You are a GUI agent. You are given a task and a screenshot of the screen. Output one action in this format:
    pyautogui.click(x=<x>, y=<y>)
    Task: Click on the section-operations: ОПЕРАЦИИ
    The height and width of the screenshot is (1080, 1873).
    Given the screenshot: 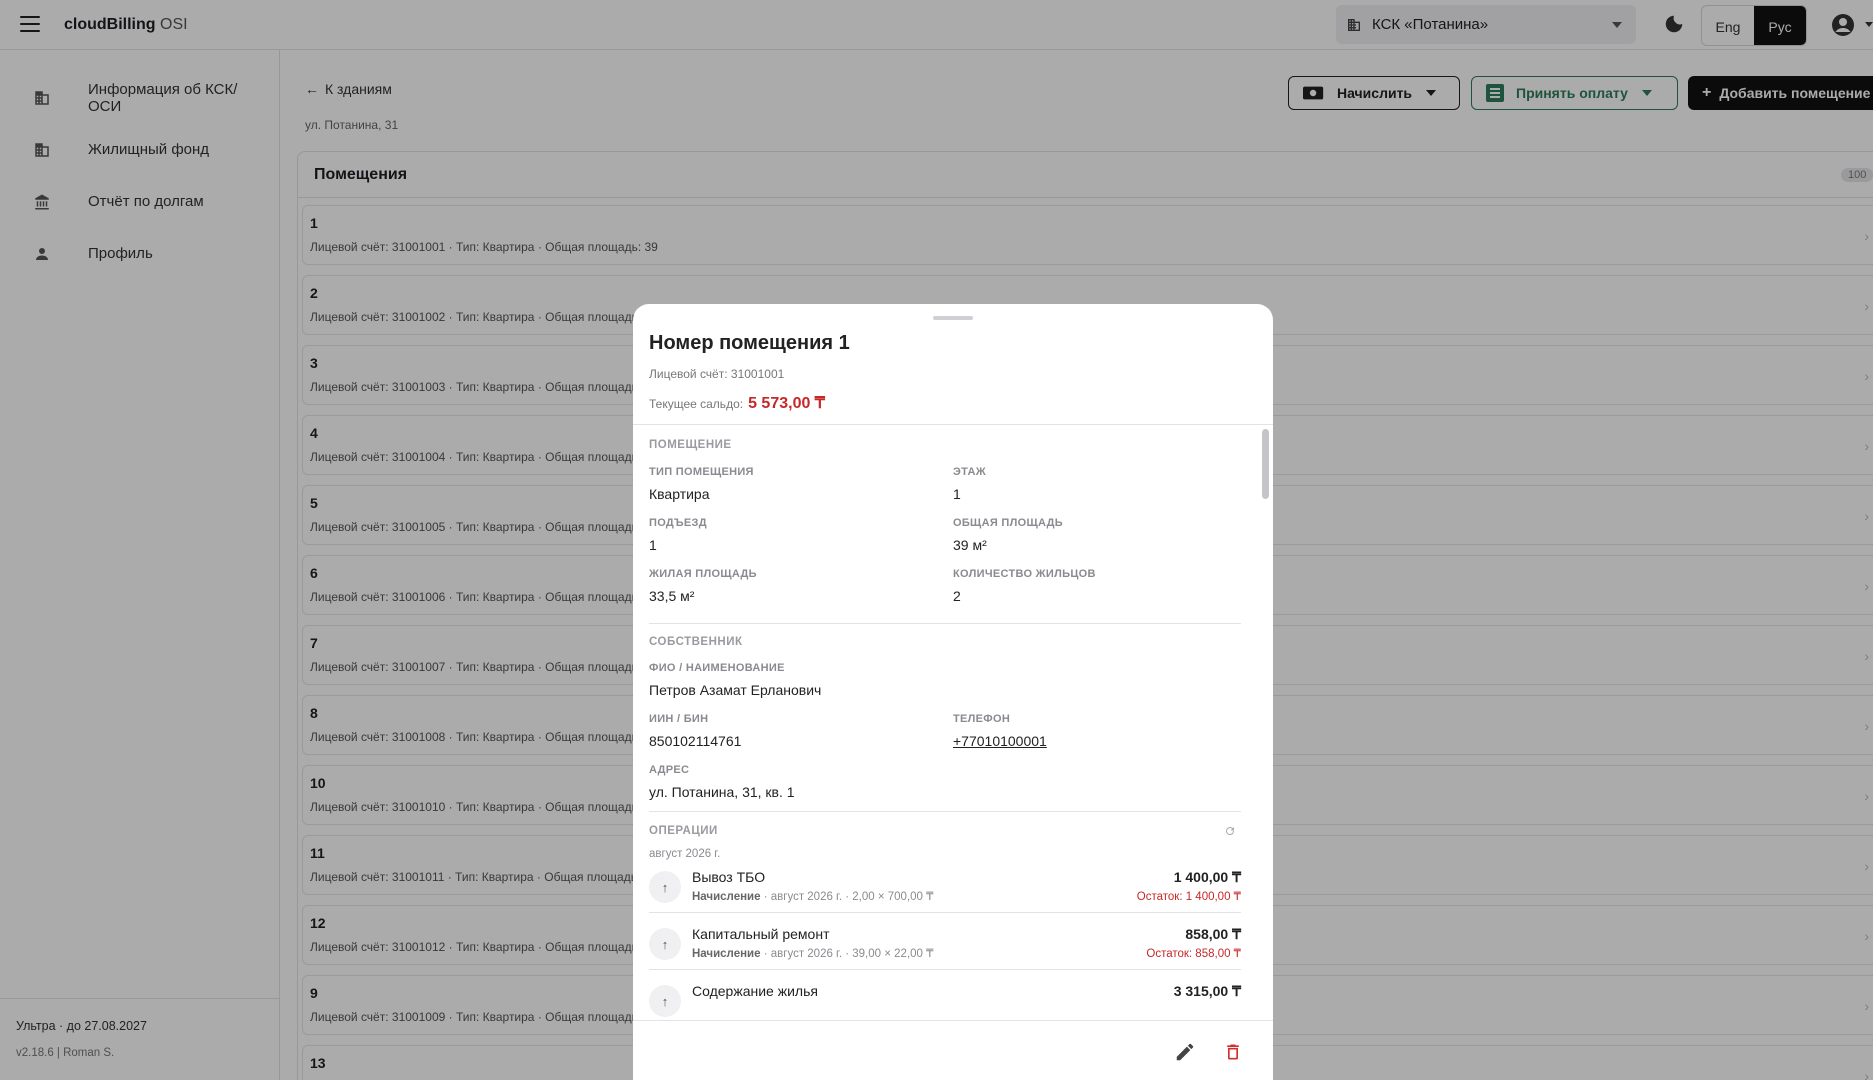 What is the action you would take?
    pyautogui.click(x=683, y=831)
    